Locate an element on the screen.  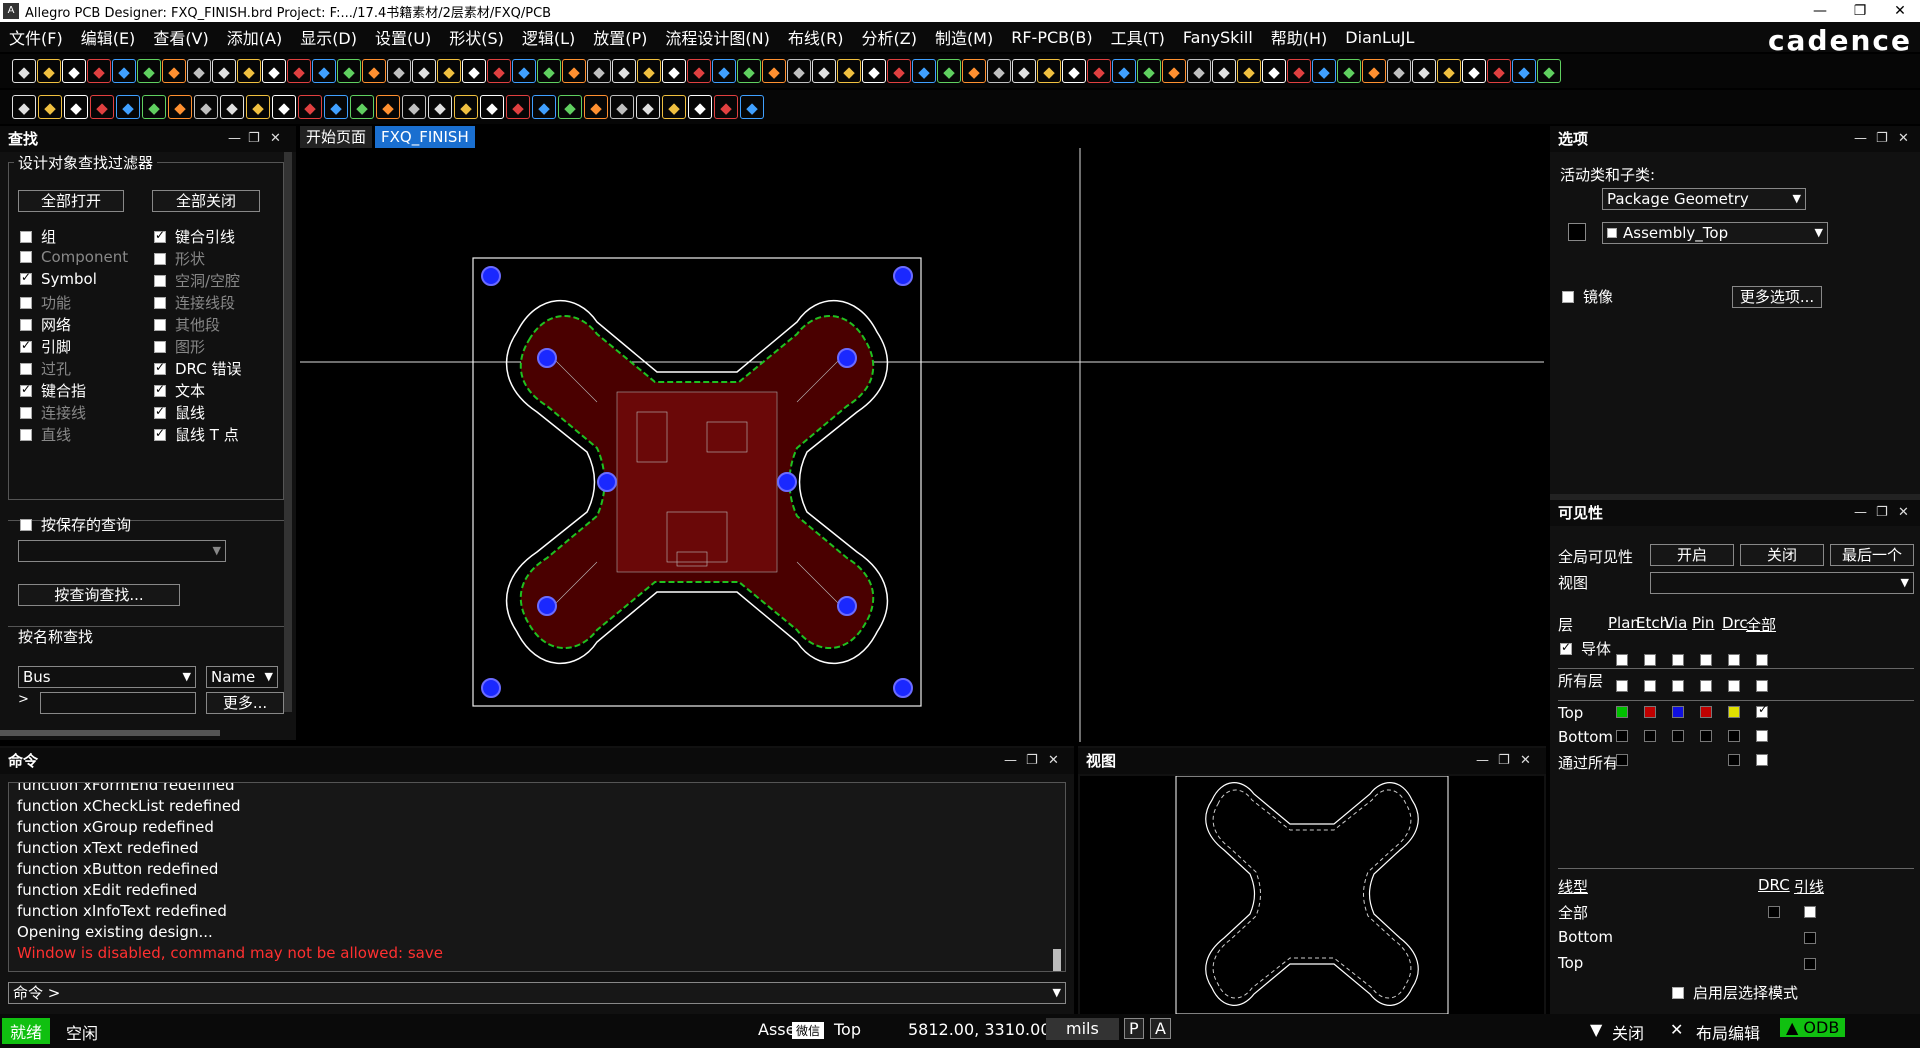
all-layers-checkbox is located at coordinates (1650, 686).